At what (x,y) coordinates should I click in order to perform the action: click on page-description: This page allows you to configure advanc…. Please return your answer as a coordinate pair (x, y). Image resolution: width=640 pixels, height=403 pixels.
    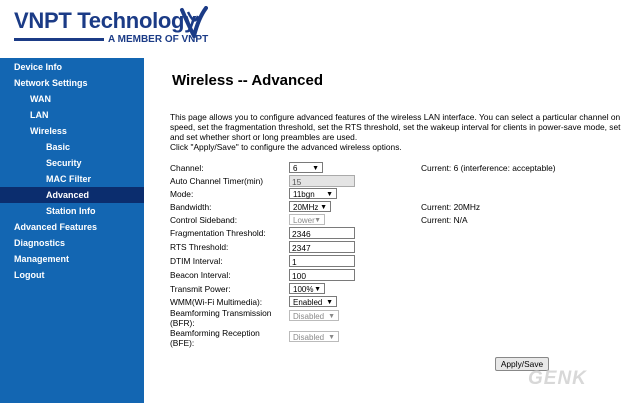
    Looking at the image, I should click on (405, 132).